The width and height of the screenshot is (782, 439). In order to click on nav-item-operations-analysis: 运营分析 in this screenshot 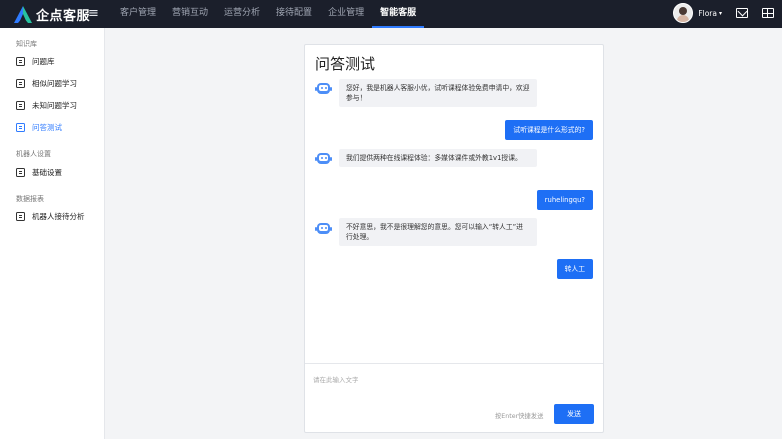, I will do `click(242, 14)`.